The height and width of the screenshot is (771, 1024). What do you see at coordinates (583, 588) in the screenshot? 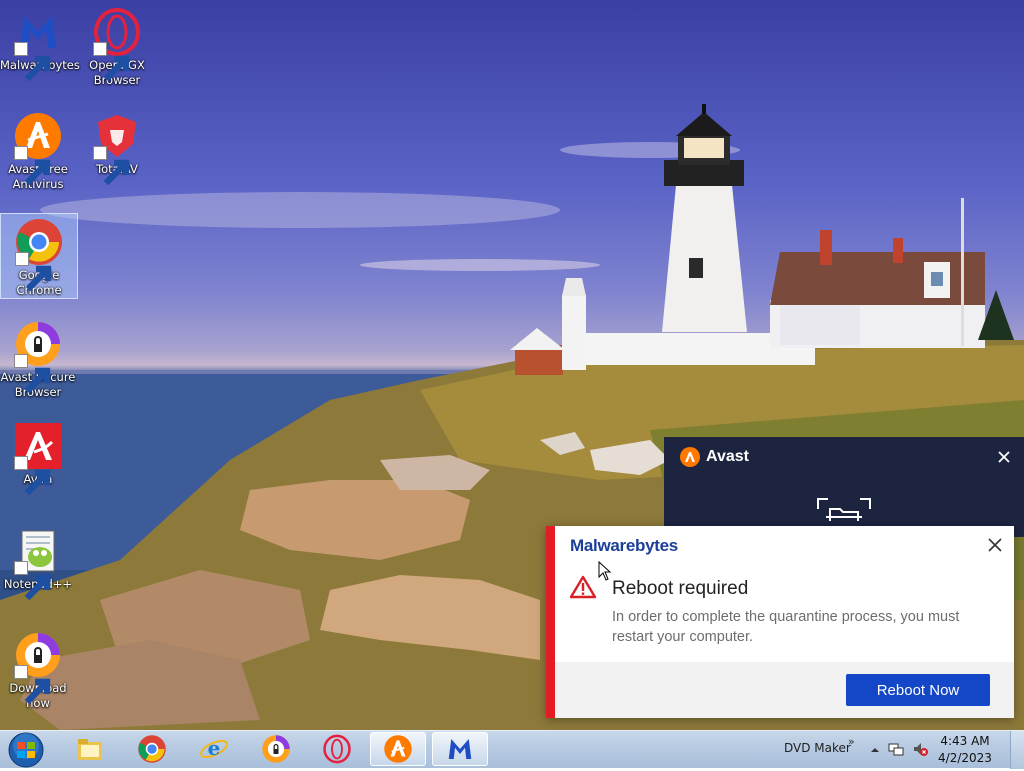
I see `warning-icon` at bounding box center [583, 588].